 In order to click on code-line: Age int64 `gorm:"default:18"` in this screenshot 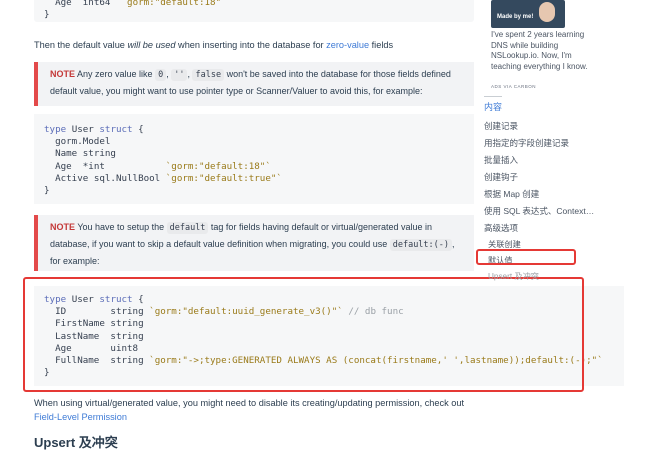, I will do `click(135, 4)`.